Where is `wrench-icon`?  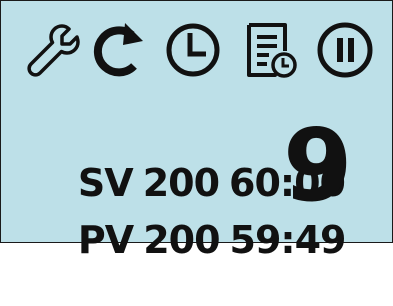 wrench-icon is located at coordinates (53, 50).